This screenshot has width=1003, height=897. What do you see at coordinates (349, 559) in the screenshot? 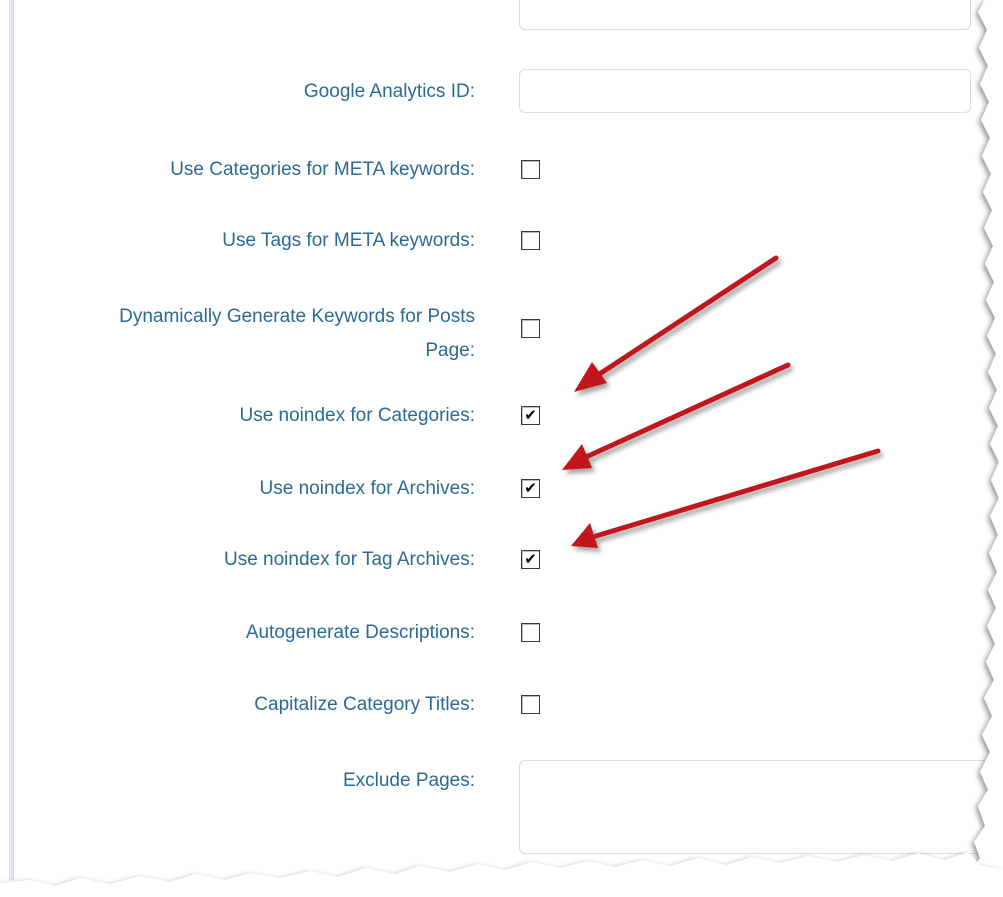
I see `noindex-tag-archives-label: Use noindex for Tag Archives:` at bounding box center [349, 559].